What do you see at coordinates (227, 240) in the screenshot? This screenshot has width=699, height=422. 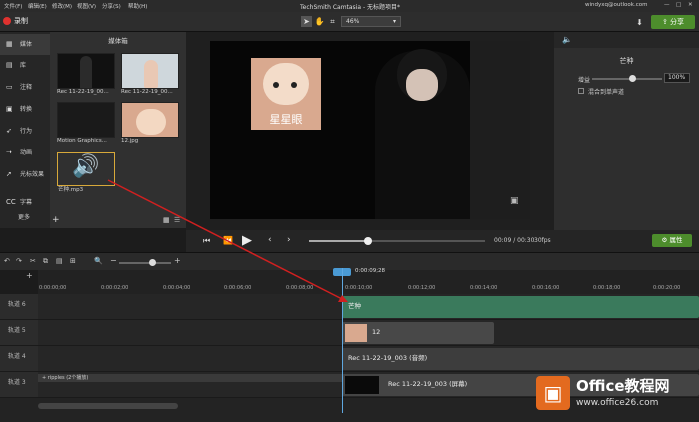 I see `annotation-arrow` at bounding box center [227, 240].